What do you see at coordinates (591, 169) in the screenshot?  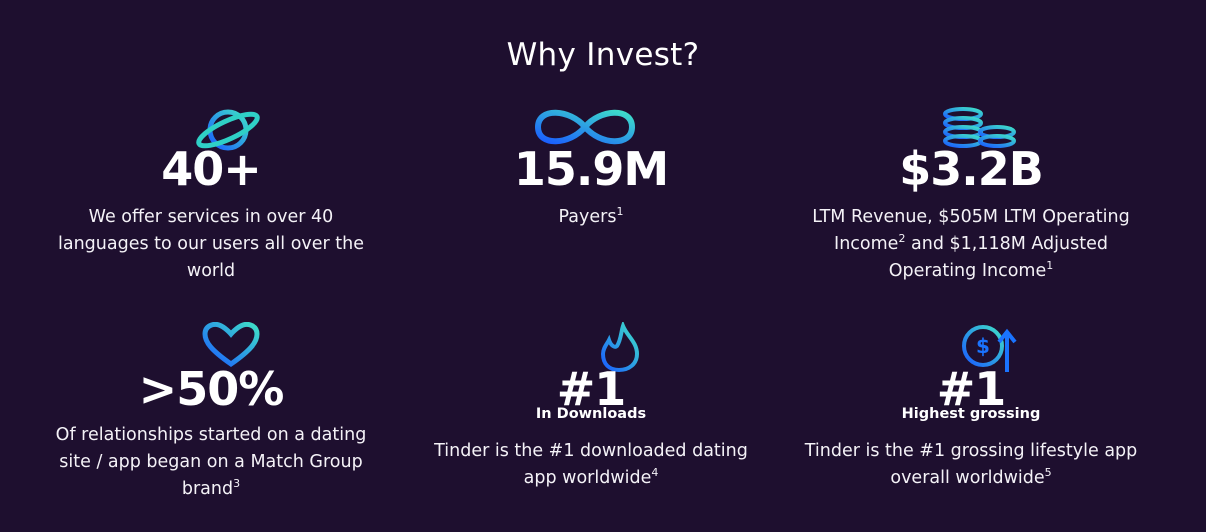 I see `stat-value: 15.9M` at bounding box center [591, 169].